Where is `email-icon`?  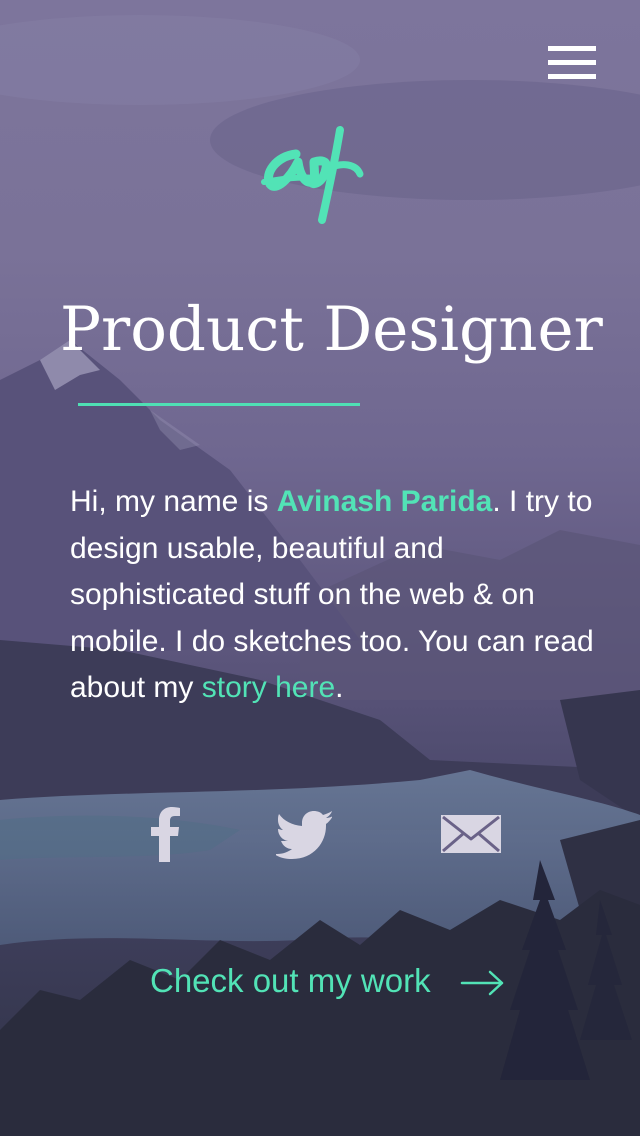 email-icon is located at coordinates (471, 834).